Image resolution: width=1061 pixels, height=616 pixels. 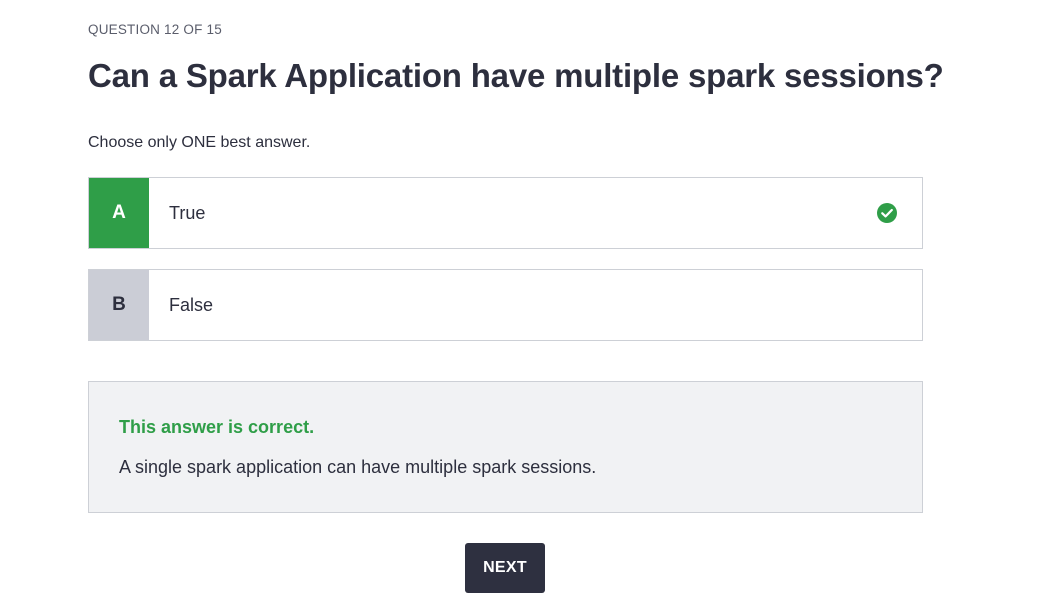 What do you see at coordinates (155, 29) in the screenshot?
I see `question-progress: QUESTION 12 OF 15` at bounding box center [155, 29].